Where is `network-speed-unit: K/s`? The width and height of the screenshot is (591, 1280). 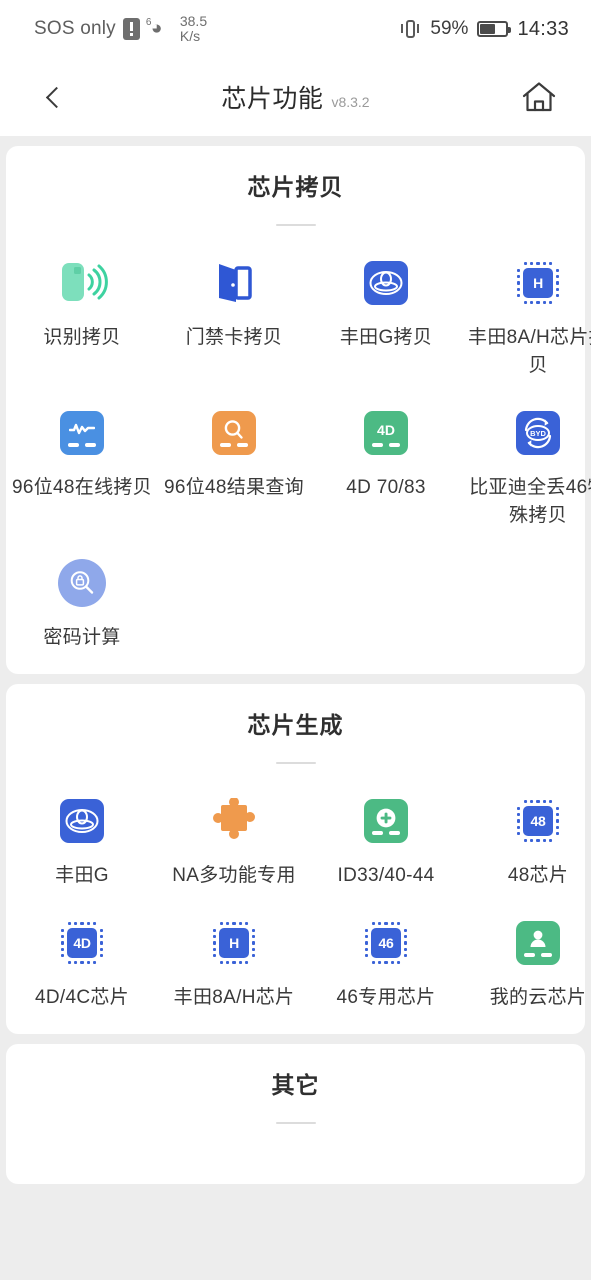
network-speed-unit: K/s is located at coordinates (190, 36).